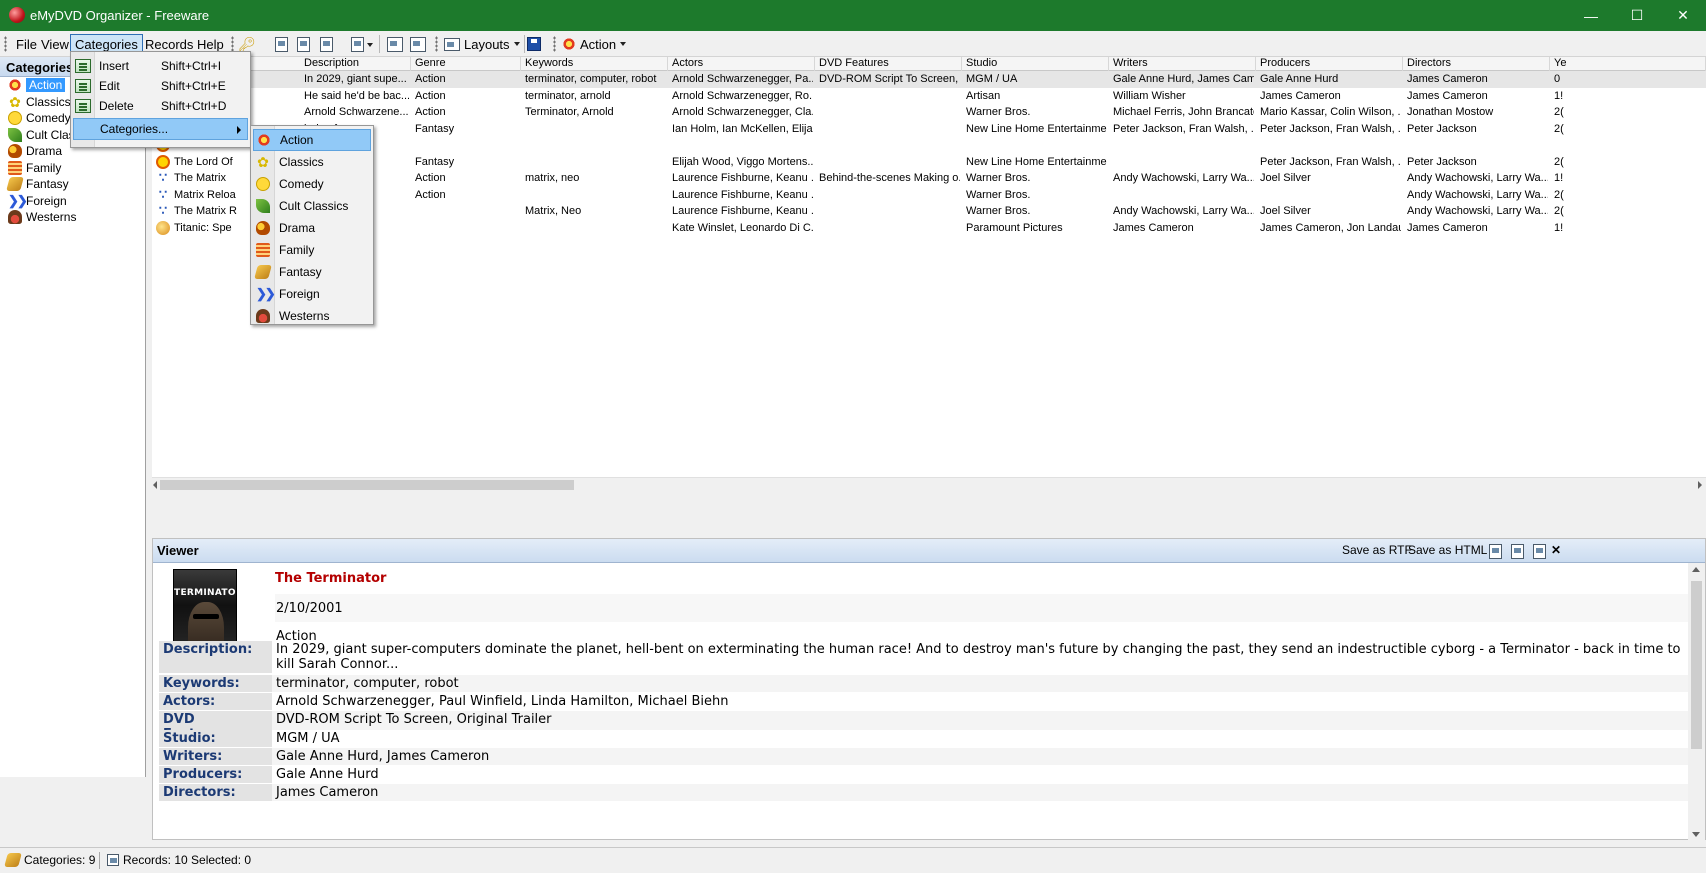 The image size is (1706, 873). What do you see at coordinates (853, 860) in the screenshot?
I see `status-bar: Categories: 9 Records: 10 Selected: 0` at bounding box center [853, 860].